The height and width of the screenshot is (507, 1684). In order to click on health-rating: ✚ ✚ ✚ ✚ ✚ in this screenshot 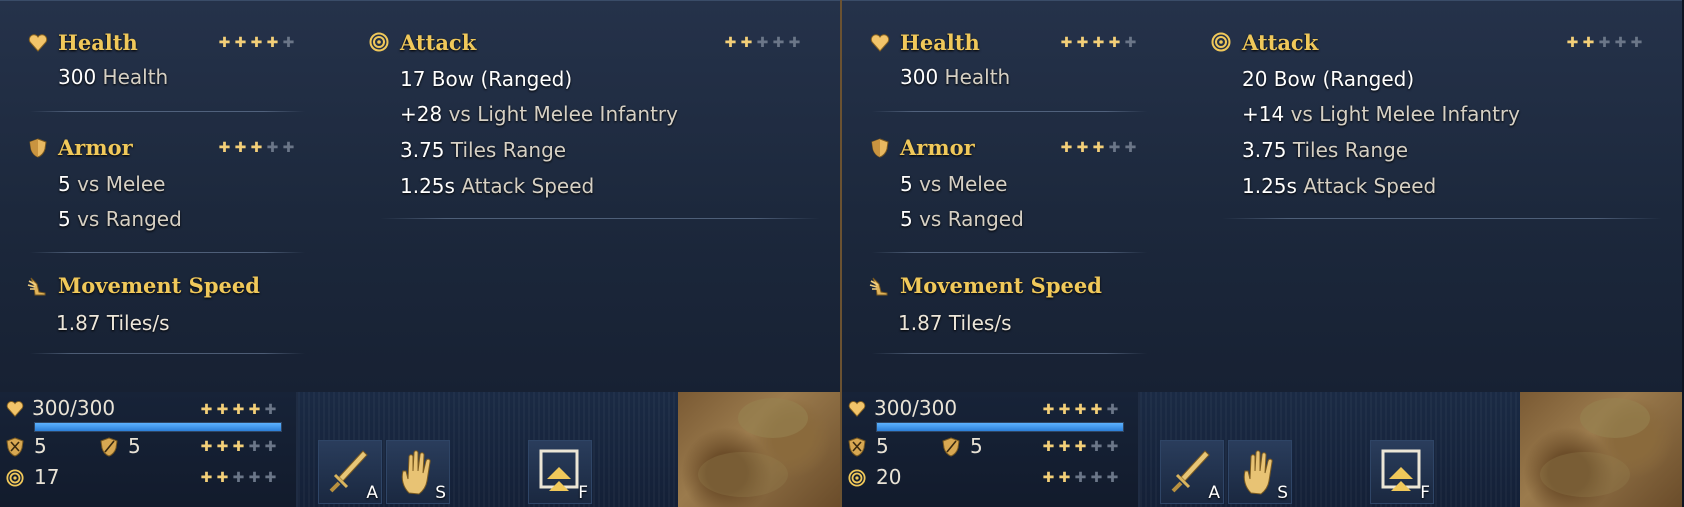, I will do `click(1098, 43)`.